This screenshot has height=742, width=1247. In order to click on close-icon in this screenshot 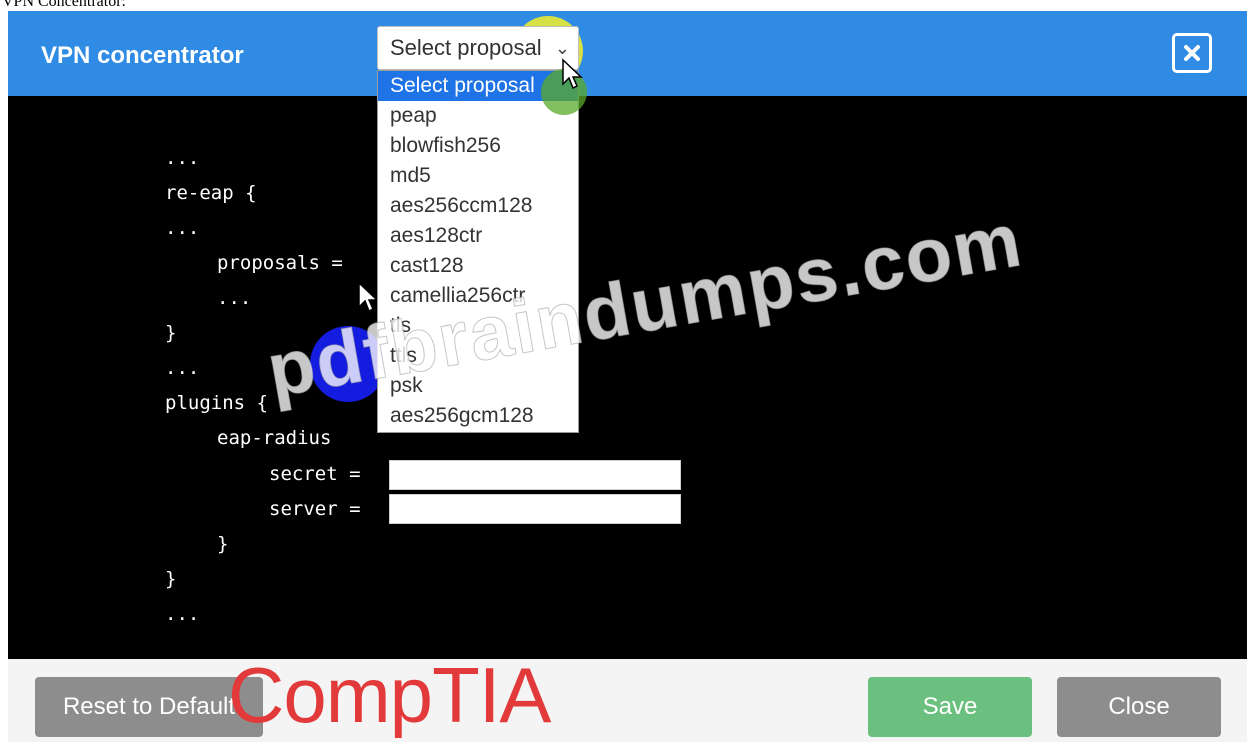, I will do `click(1192, 53)`.